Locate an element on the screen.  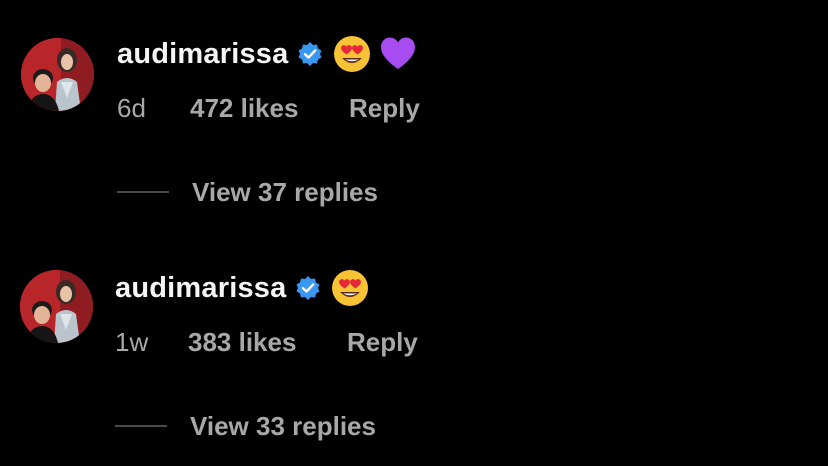
comment-meta: 6d 472 likes Reply is located at coordinates (268, 108).